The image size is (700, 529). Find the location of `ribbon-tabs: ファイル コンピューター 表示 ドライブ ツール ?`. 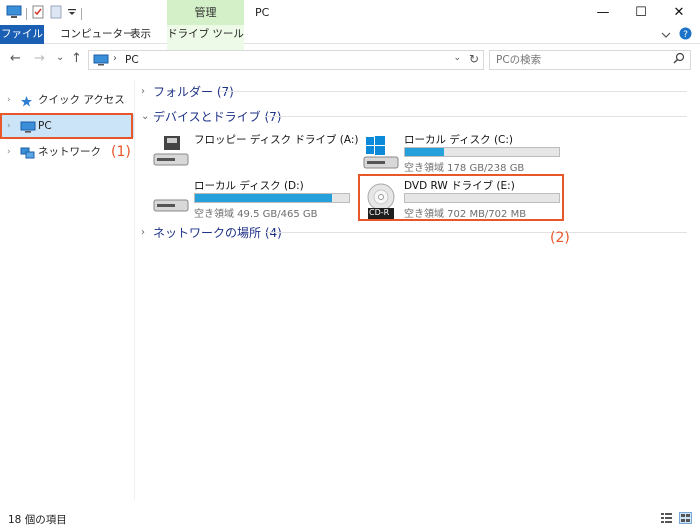

ribbon-tabs: ファイル コンピューター 表示 ドライブ ツール ? is located at coordinates (350, 47).